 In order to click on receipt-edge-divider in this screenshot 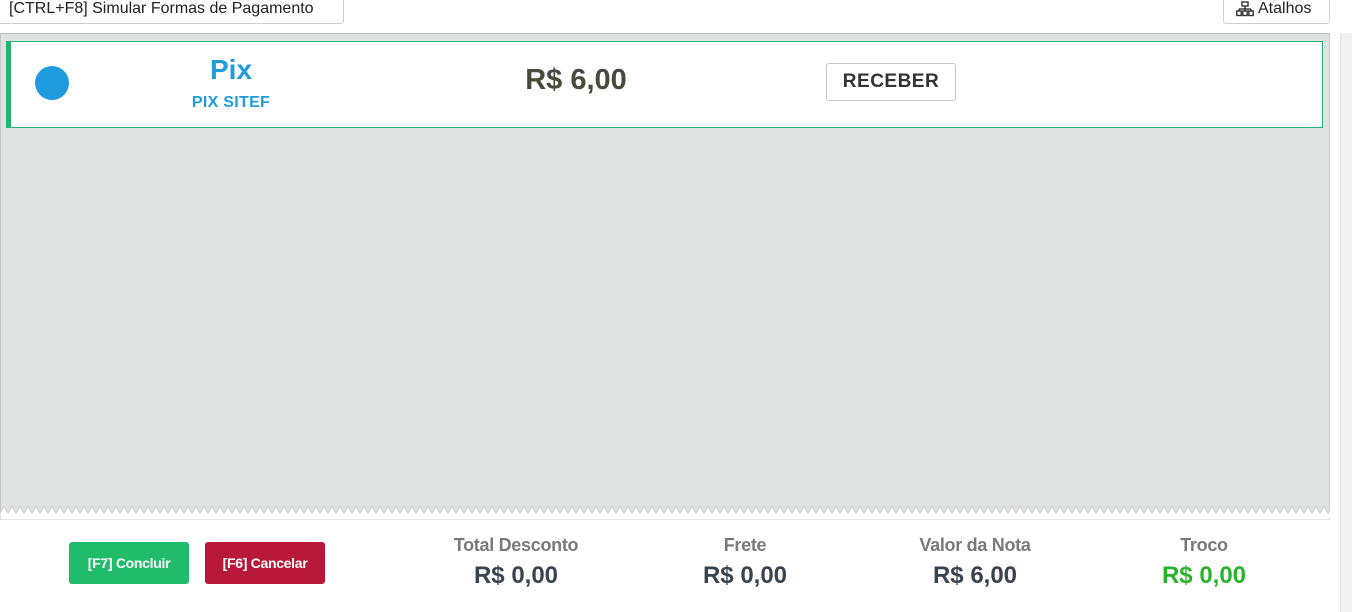, I will do `click(665, 513)`.